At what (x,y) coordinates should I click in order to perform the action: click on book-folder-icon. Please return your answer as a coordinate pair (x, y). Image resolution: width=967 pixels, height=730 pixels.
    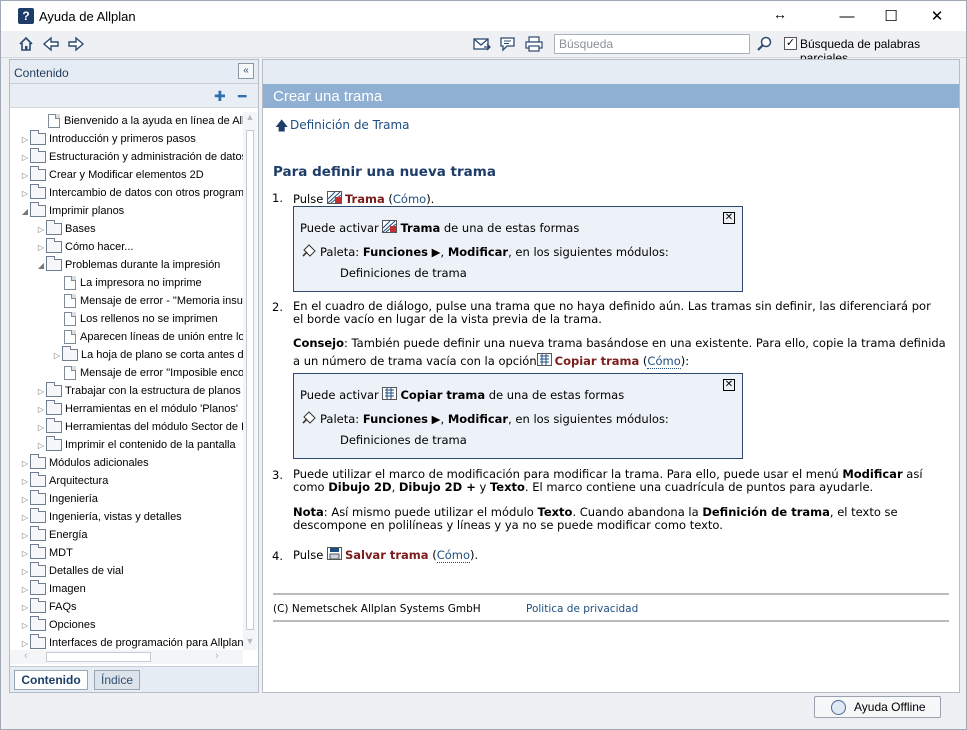
    Looking at the image, I should click on (38, 515).